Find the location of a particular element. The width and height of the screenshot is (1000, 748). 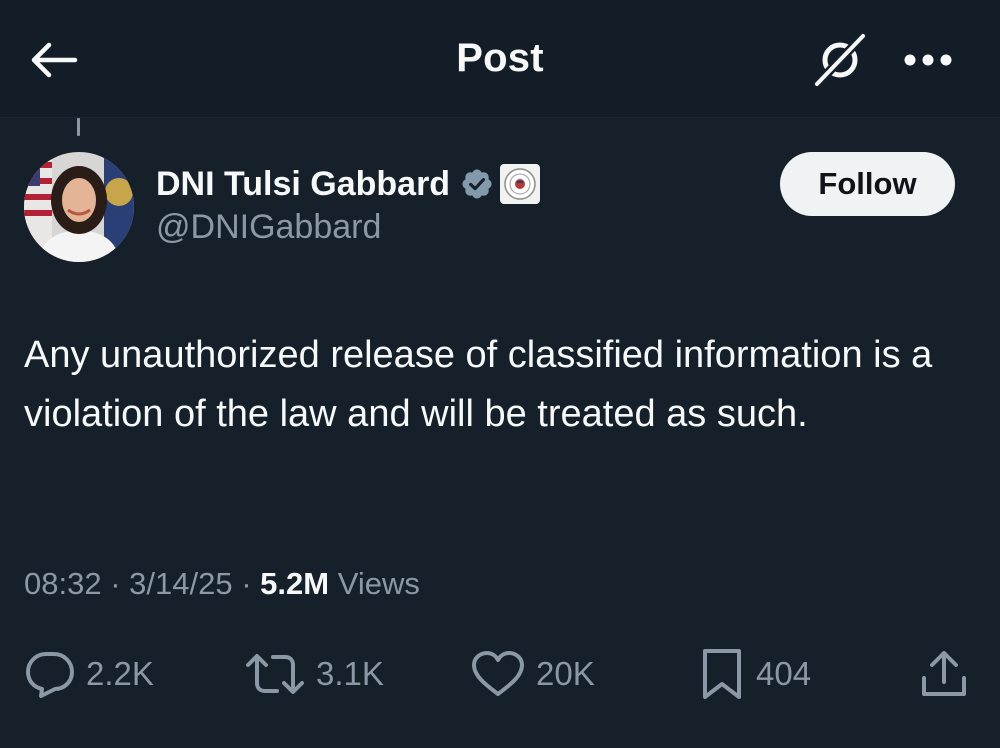

grok-icon is located at coordinates (840, 60).